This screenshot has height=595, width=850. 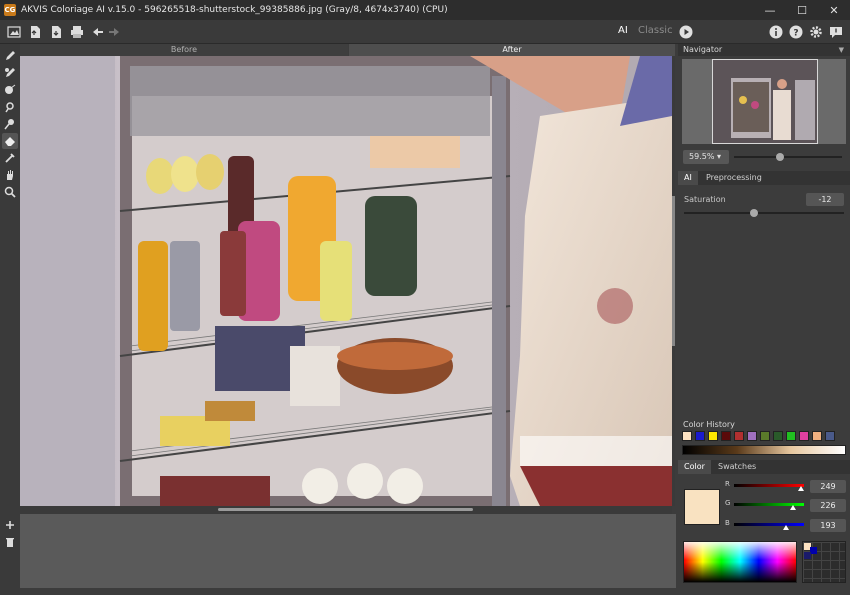 I want to click on tab-before: Before, so click(x=184, y=50).